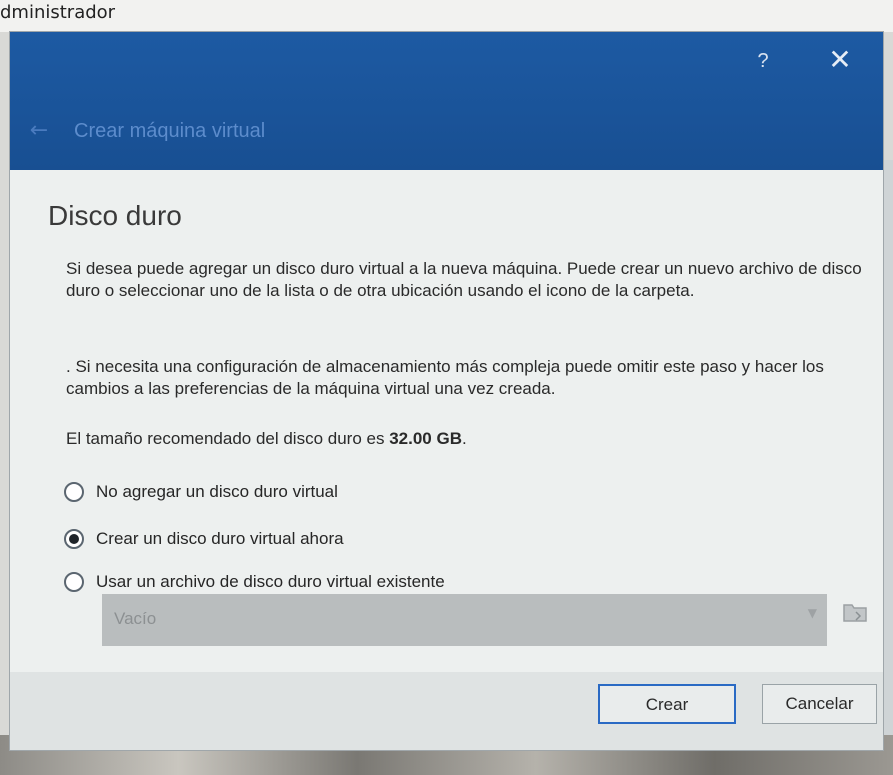 This screenshot has width=893, height=775. Describe the element at coordinates (39, 131) in the screenshot. I see `back-arrow-icon: ←` at that location.